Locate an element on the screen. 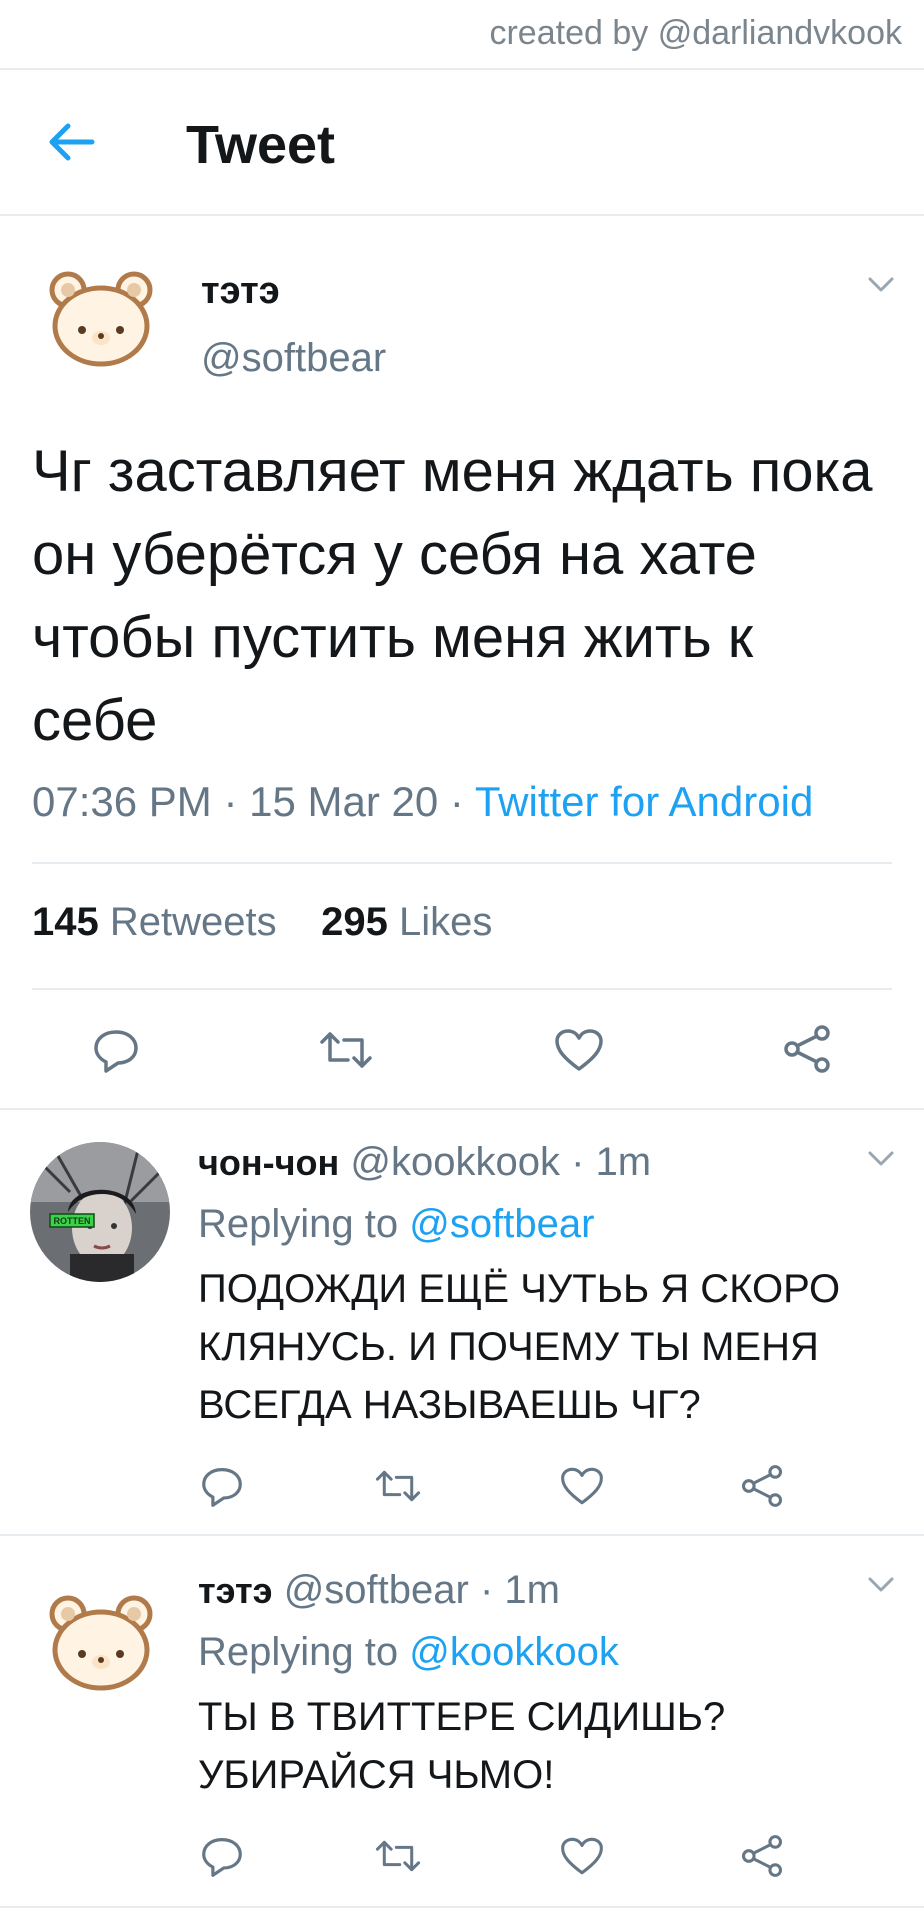  avatar-badge-text: ROTTEN is located at coordinates (72, 1221).